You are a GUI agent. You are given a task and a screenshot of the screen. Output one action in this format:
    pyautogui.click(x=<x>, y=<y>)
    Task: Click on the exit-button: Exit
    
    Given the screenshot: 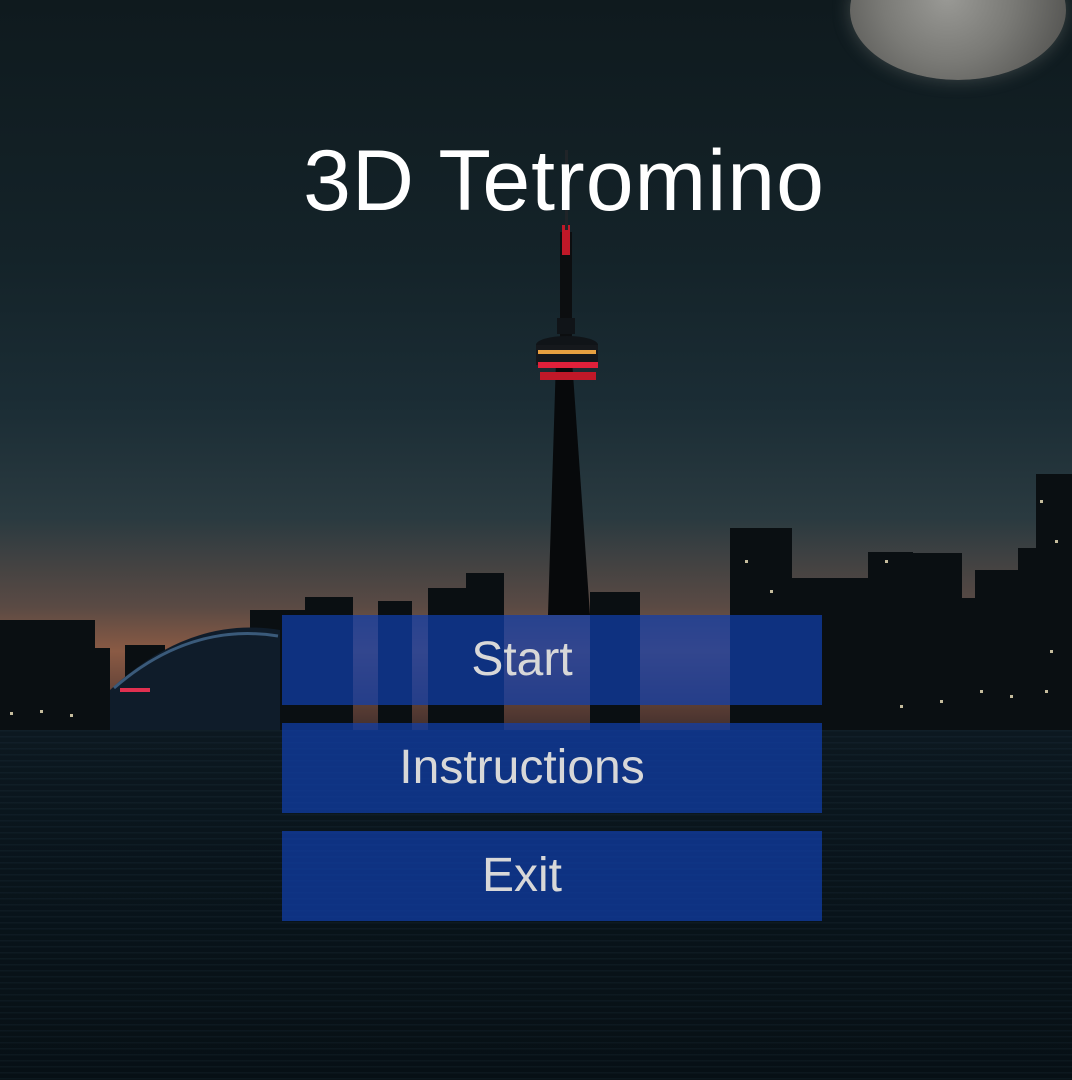 What is the action you would take?
    pyautogui.click(x=552, y=876)
    